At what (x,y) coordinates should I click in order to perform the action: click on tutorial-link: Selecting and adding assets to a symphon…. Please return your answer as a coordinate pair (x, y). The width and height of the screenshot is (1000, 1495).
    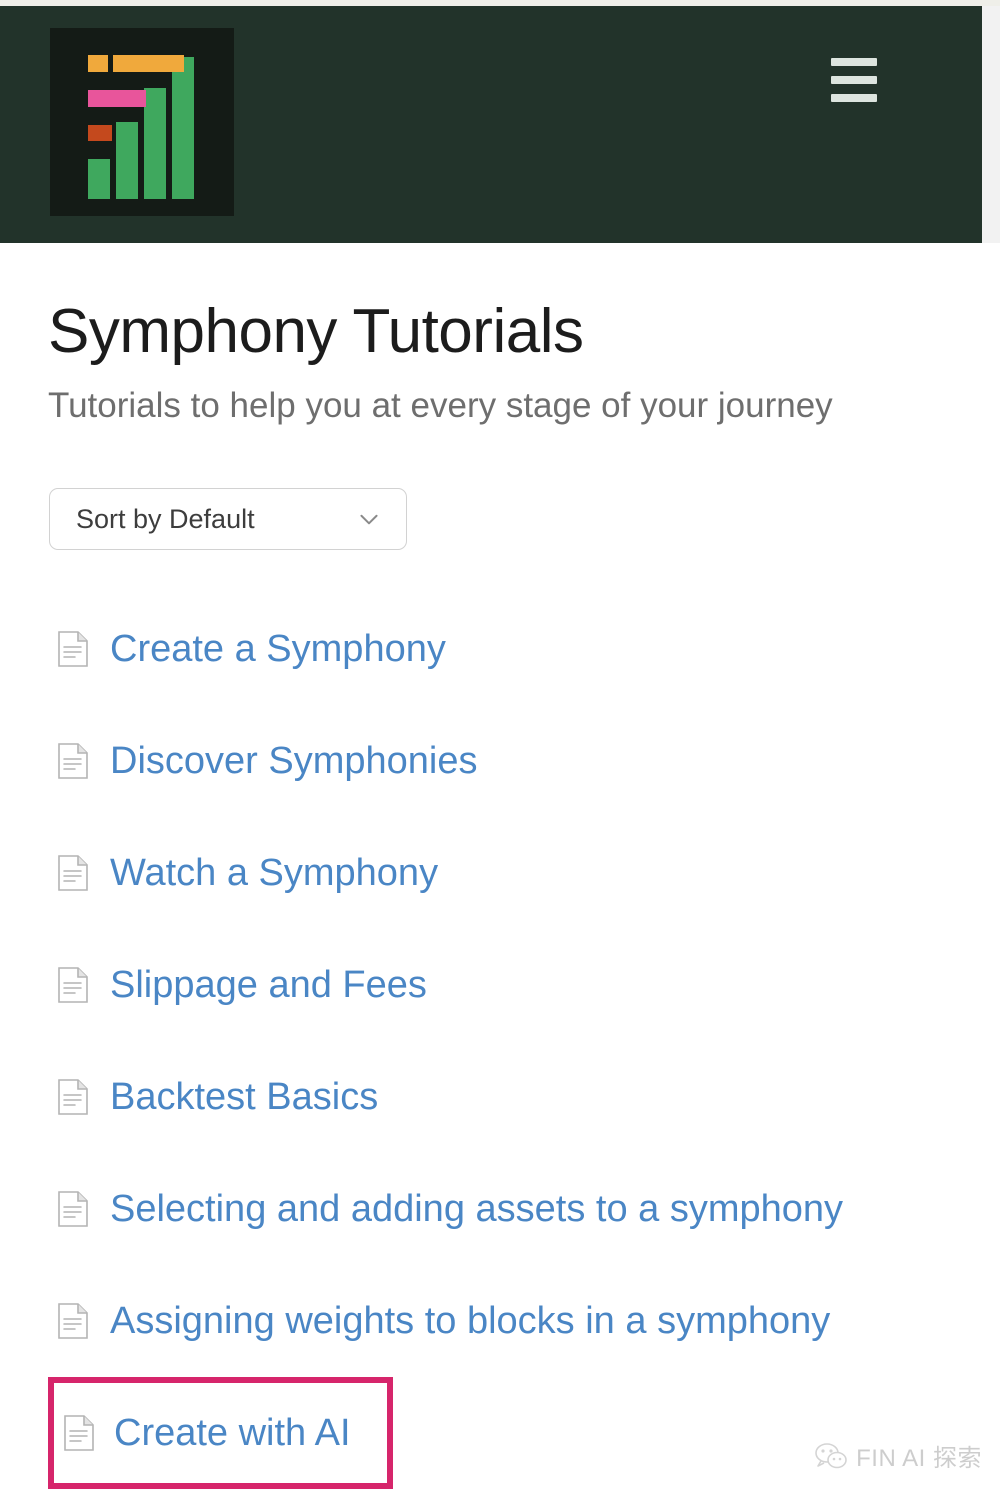
    Looking at the image, I should click on (476, 1209).